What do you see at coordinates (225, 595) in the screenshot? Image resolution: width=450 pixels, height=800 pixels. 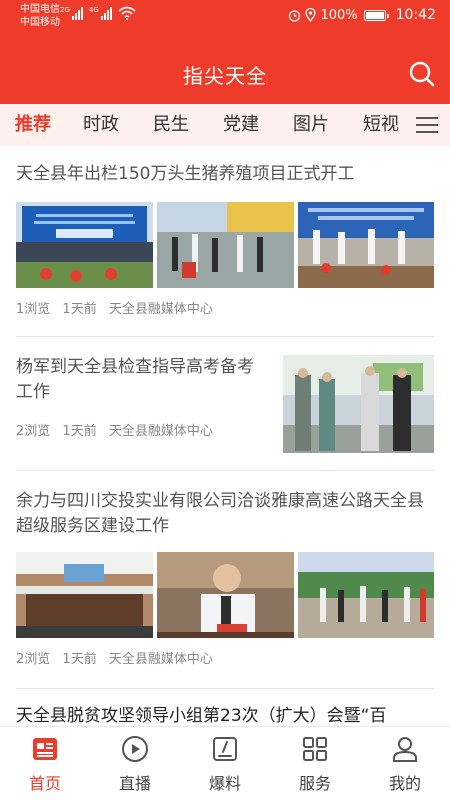 I see `official-speaking-photo` at bounding box center [225, 595].